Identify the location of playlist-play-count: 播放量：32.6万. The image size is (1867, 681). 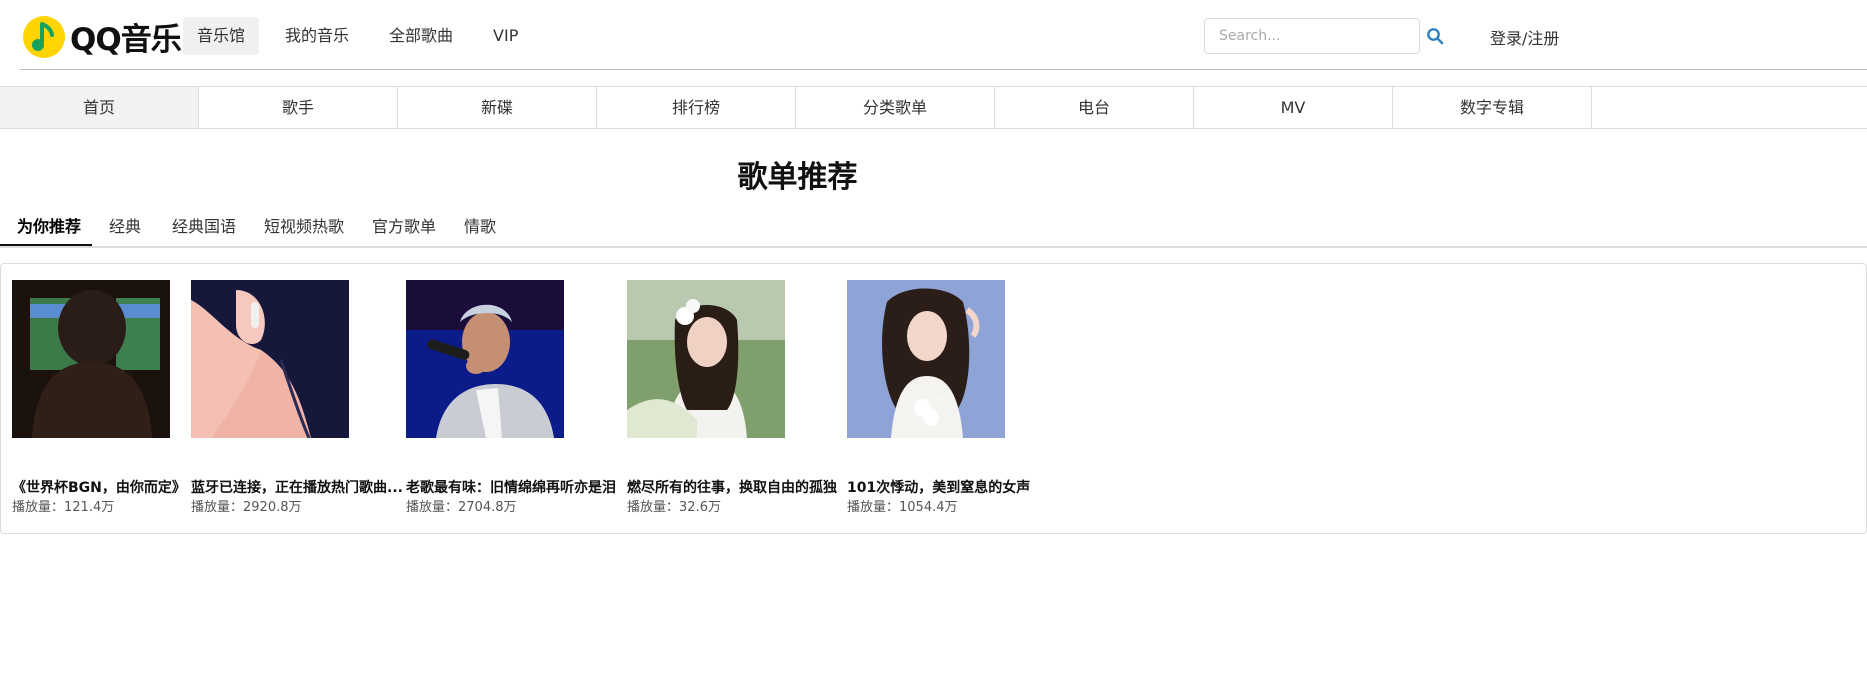
(674, 505).